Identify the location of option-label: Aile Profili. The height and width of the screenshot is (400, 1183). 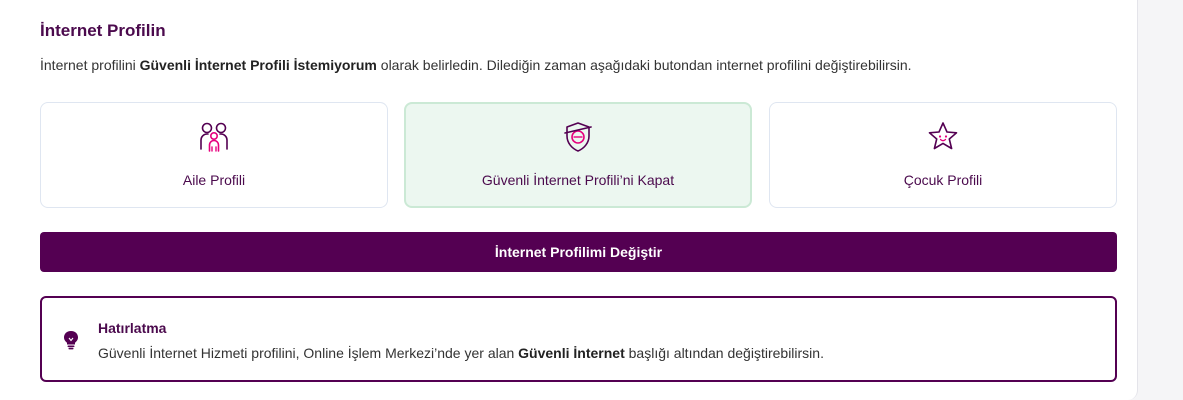
(214, 180).